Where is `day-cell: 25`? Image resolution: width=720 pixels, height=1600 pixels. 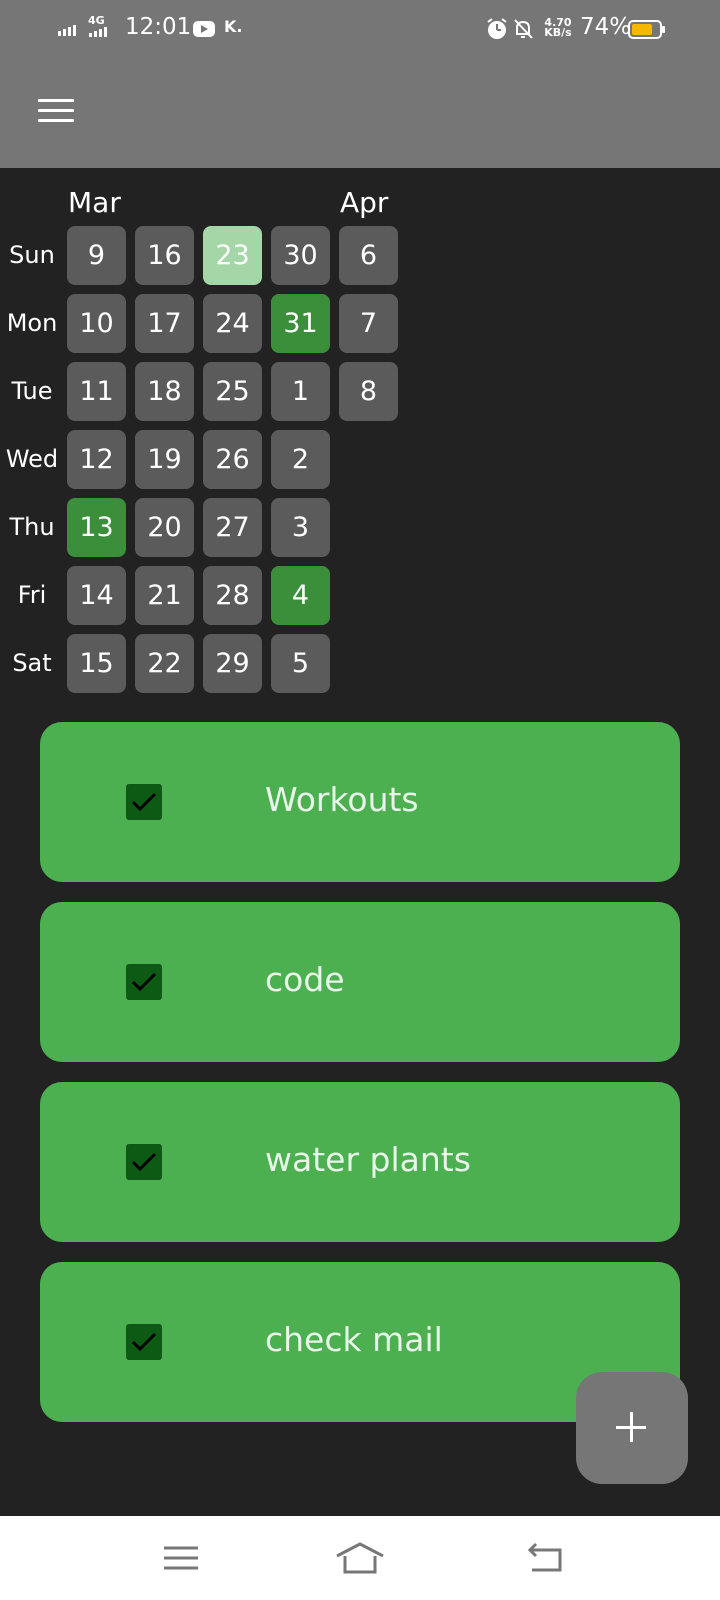
day-cell: 25 is located at coordinates (232, 391).